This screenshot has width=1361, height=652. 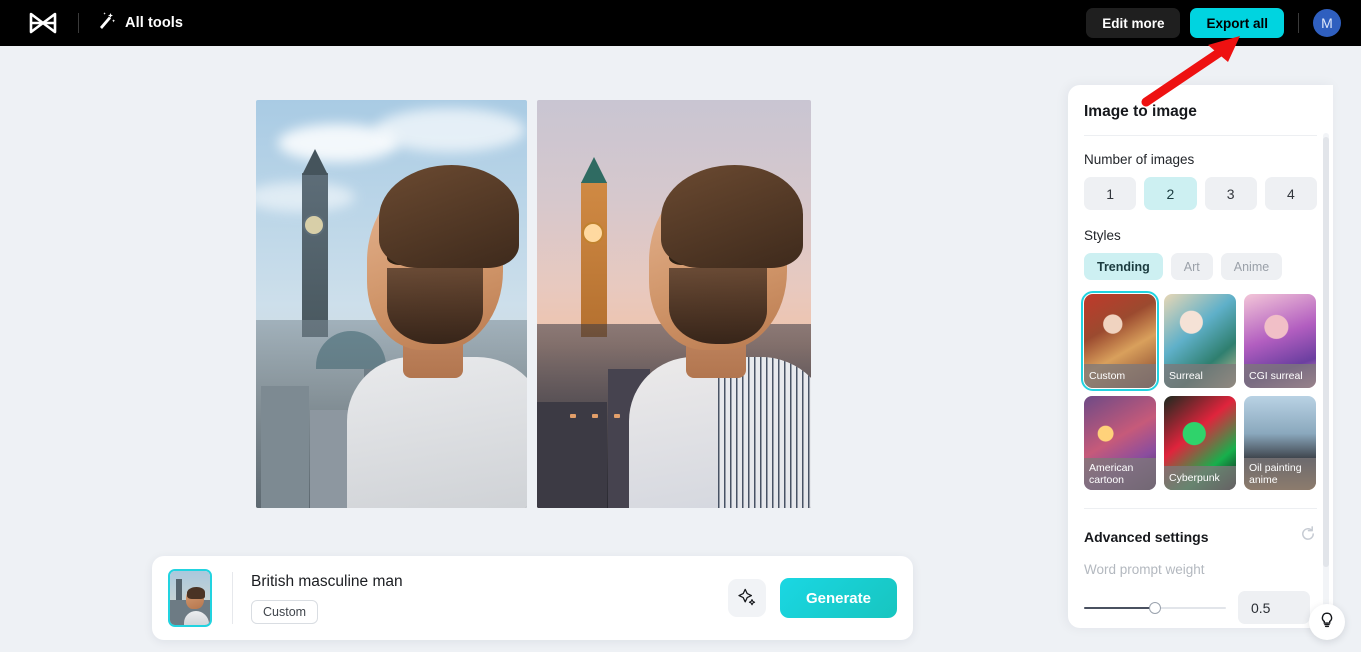 What do you see at coordinates (1146, 536) in the screenshot?
I see `advanced-settings-title: Advanced settings` at bounding box center [1146, 536].